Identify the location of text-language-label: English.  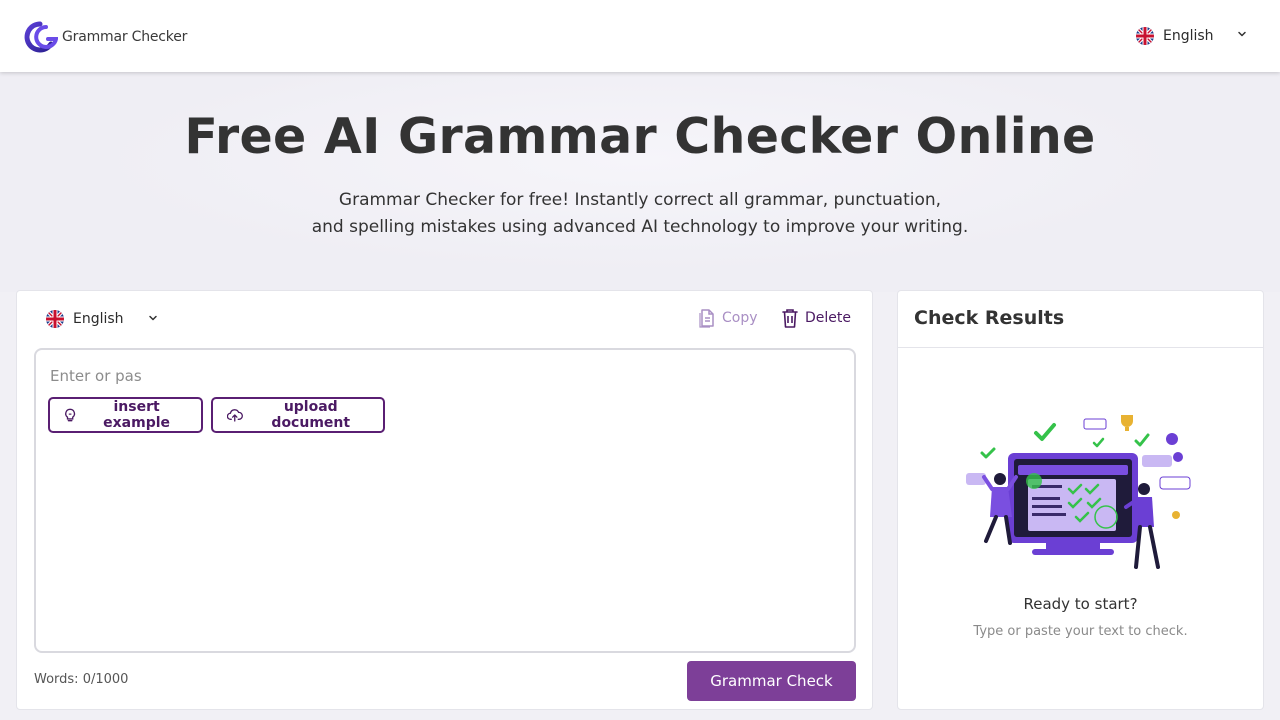
(98, 319).